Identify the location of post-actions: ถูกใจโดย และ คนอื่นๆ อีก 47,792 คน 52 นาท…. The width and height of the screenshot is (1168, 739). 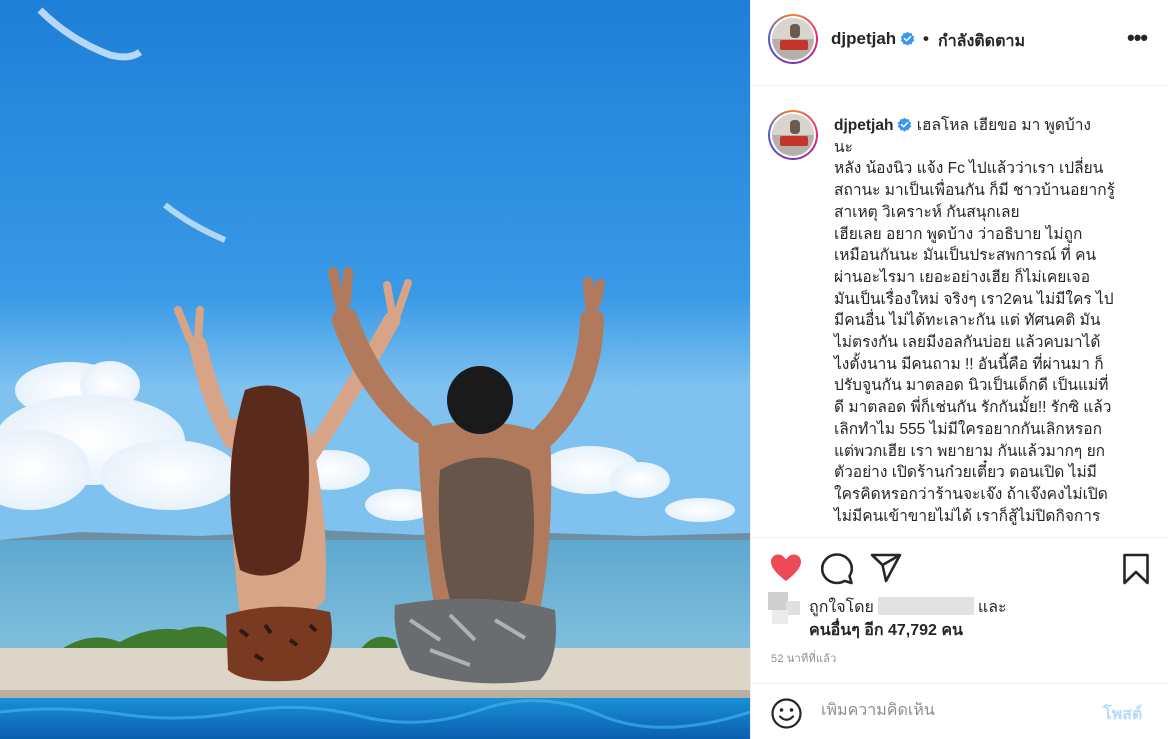
(959, 638).